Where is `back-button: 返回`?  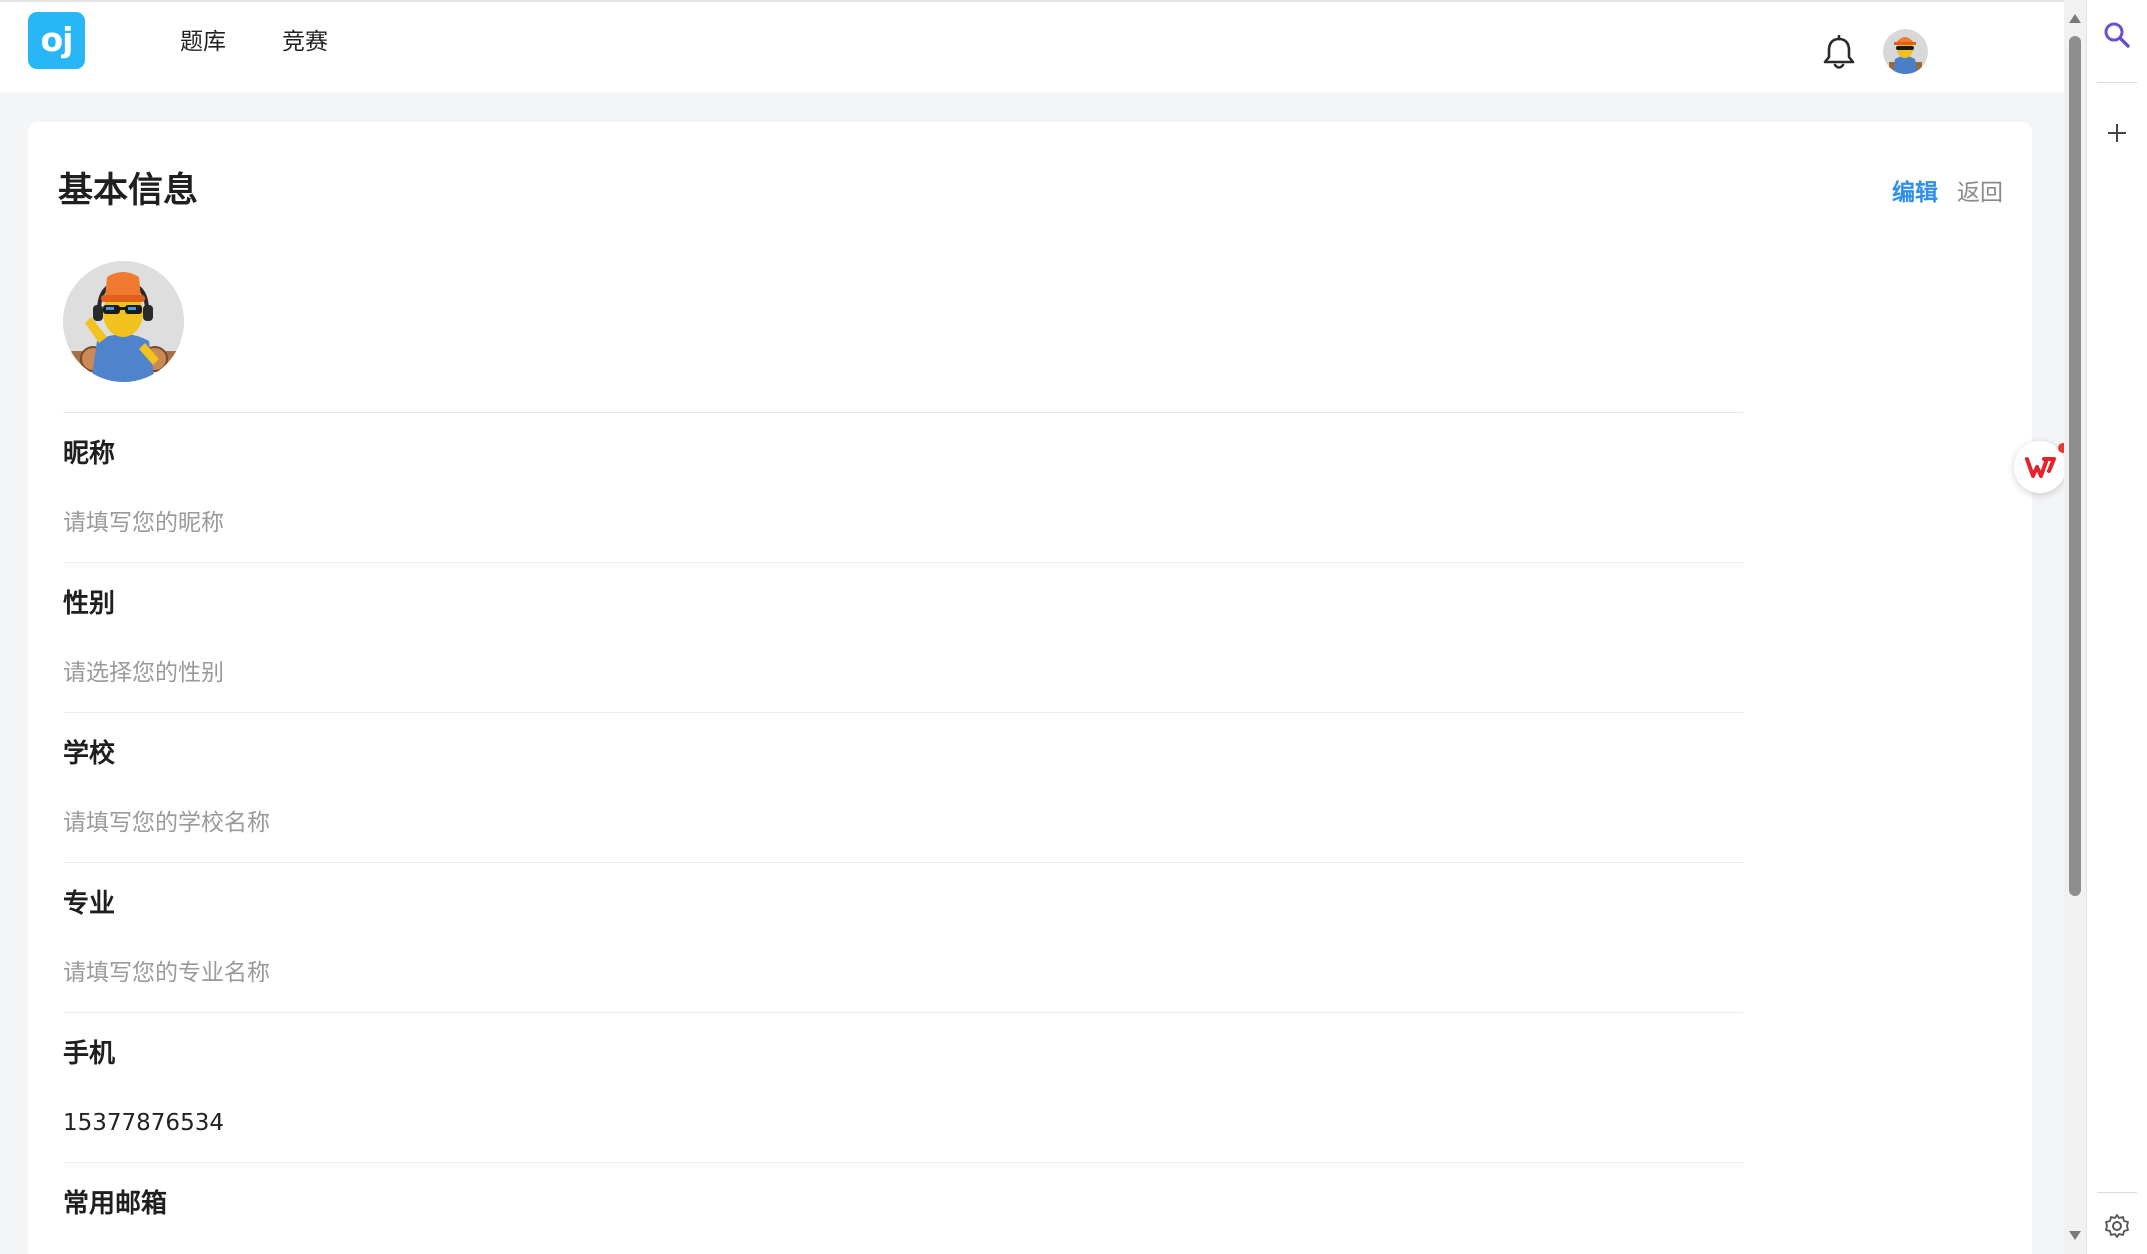
back-button: 返回 is located at coordinates (1980, 193).